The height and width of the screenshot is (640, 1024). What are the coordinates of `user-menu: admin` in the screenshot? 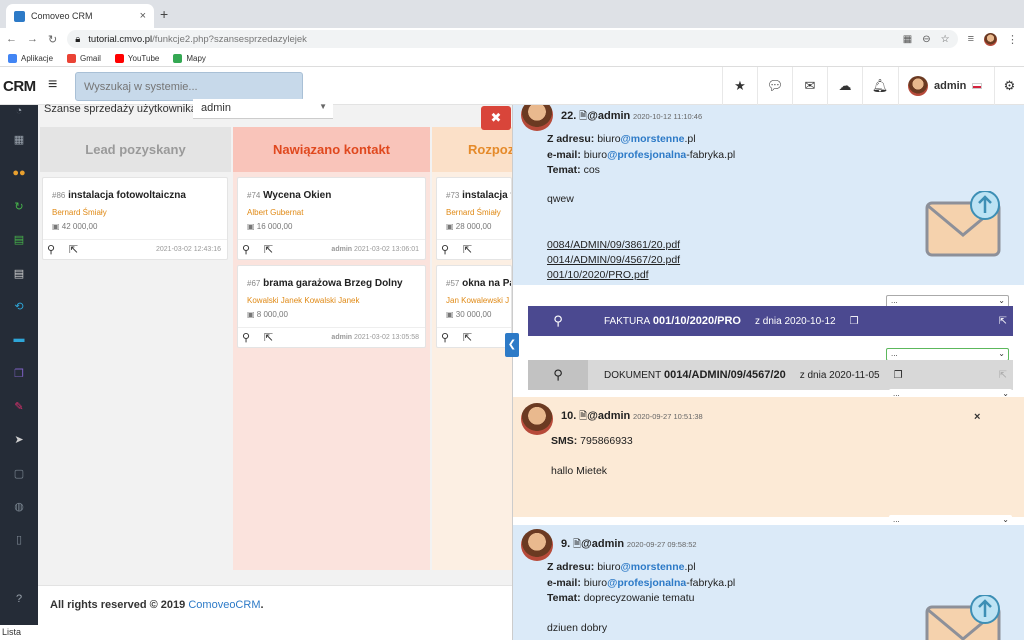 It's located at (946, 86).